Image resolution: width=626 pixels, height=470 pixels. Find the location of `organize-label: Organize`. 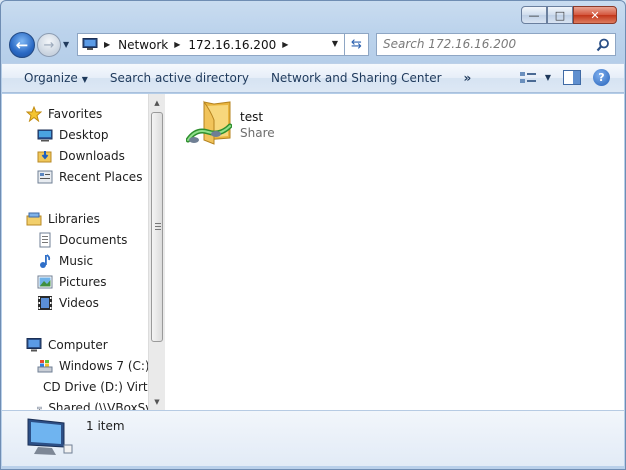

organize-label: Organize is located at coordinates (51, 78).